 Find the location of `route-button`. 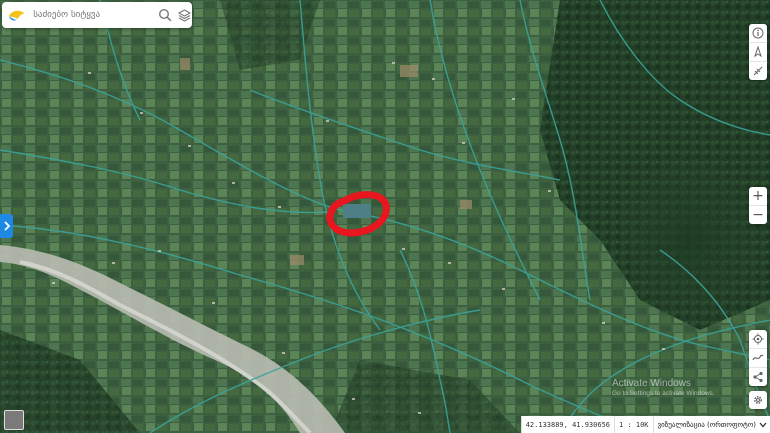

route-button is located at coordinates (758, 357).